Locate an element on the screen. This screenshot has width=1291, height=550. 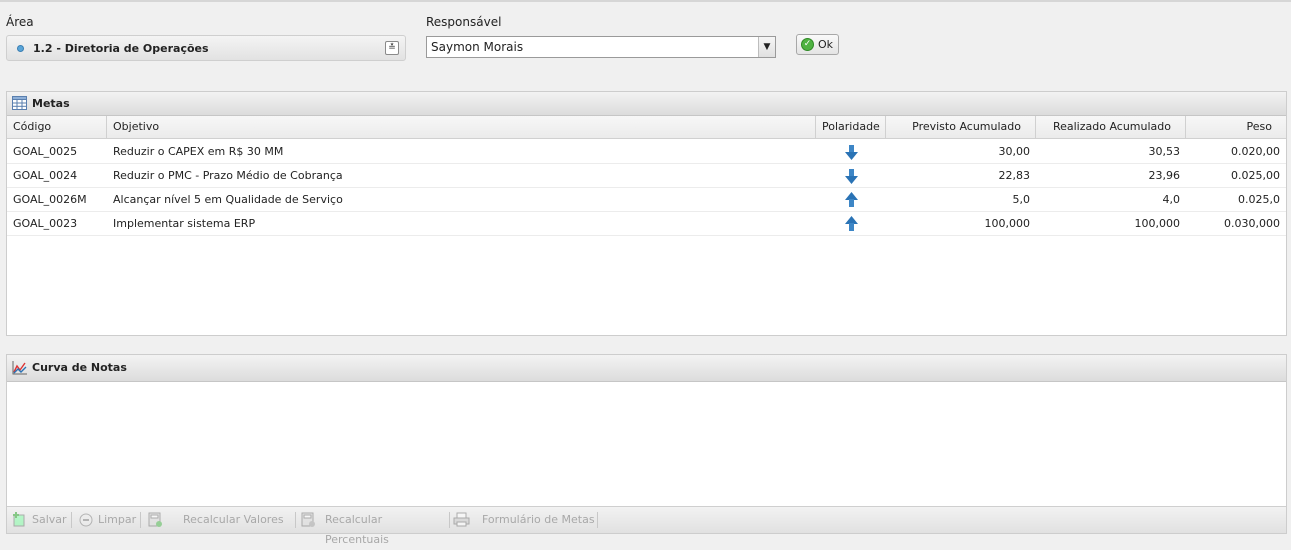
table-icon is located at coordinates (19, 103).